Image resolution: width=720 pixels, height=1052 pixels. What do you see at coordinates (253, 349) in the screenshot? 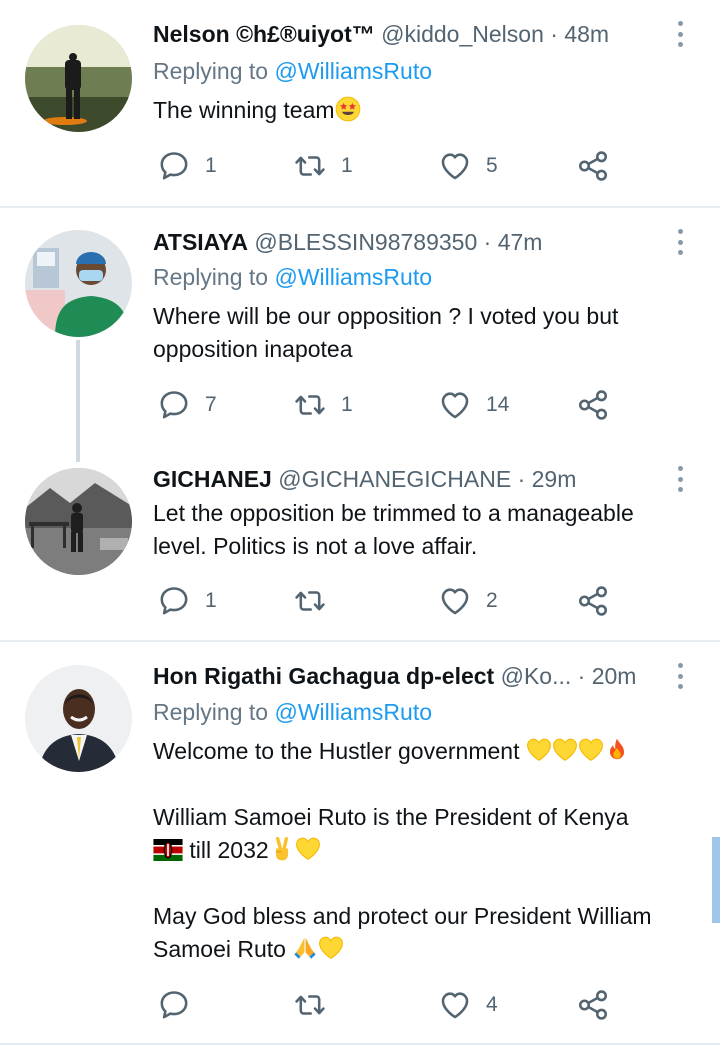
I see `tweet-text-line: opposition inapotea` at bounding box center [253, 349].